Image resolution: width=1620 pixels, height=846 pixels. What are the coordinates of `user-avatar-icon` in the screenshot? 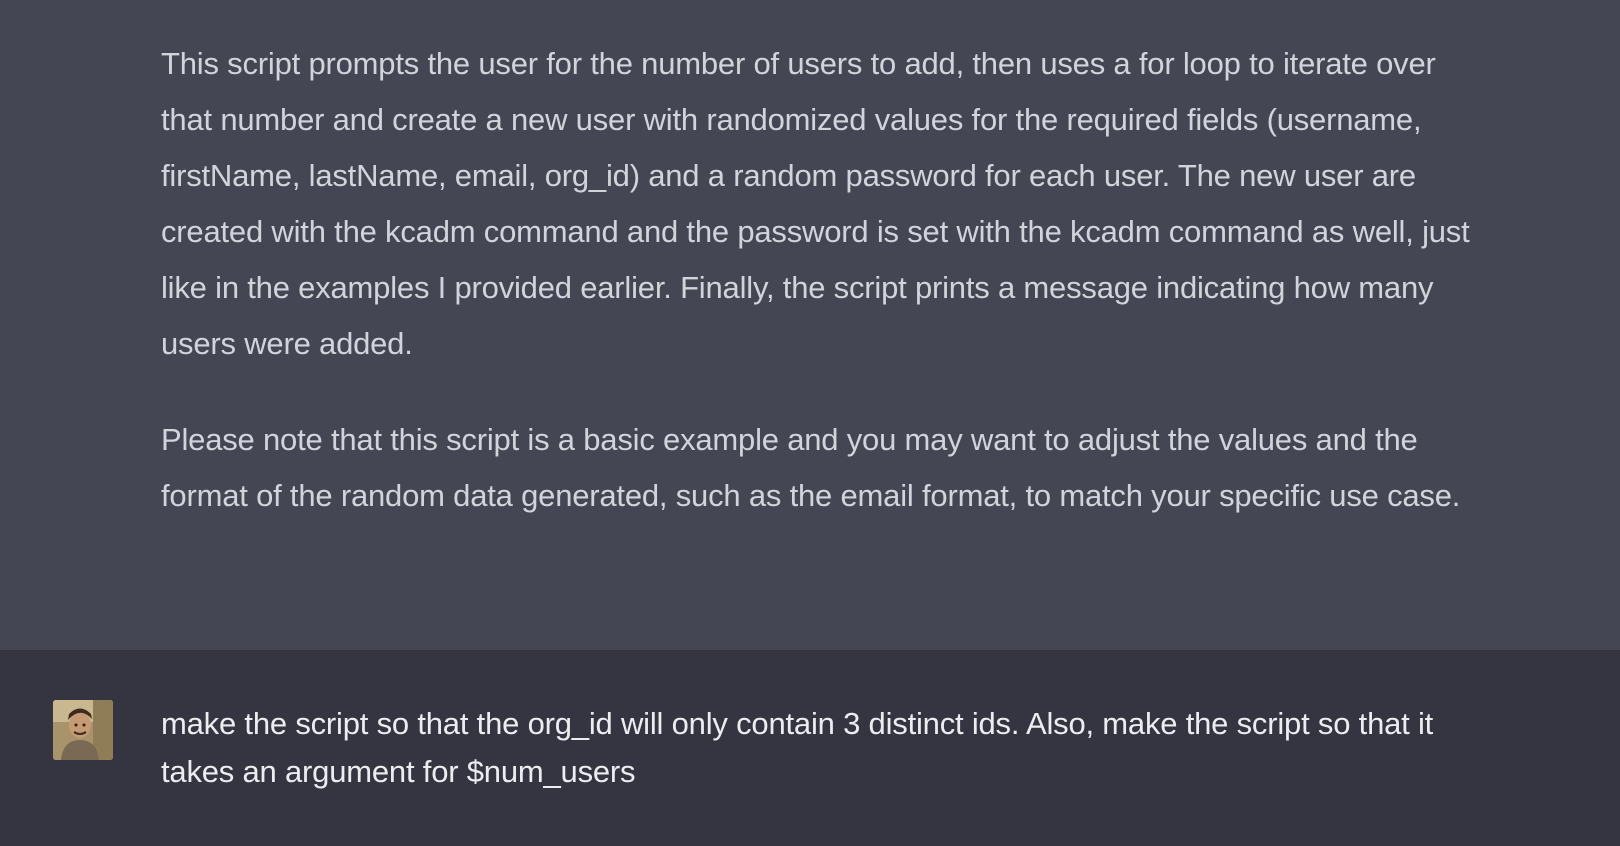 It's located at (83, 730).